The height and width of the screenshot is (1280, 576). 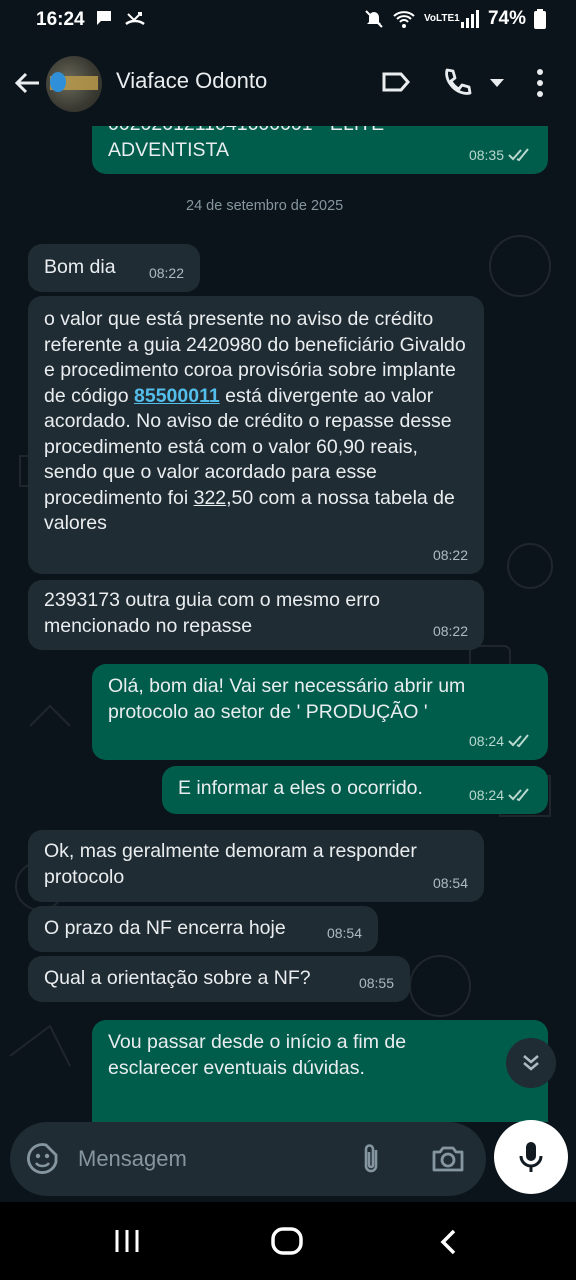 I want to click on status-time: 16:24, so click(x=60, y=19).